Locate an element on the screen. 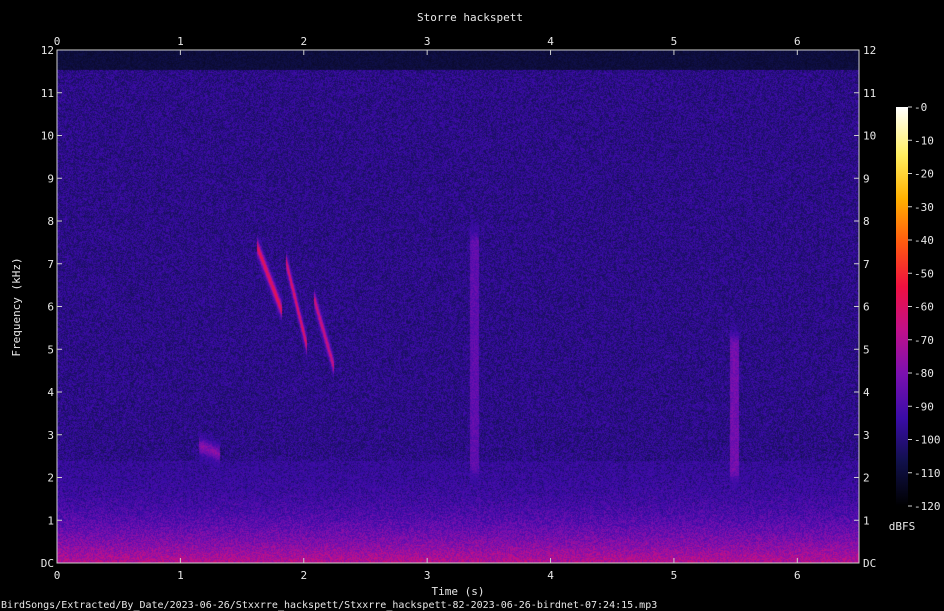  x-tick-label-top-1: 1 is located at coordinates (180, 41).